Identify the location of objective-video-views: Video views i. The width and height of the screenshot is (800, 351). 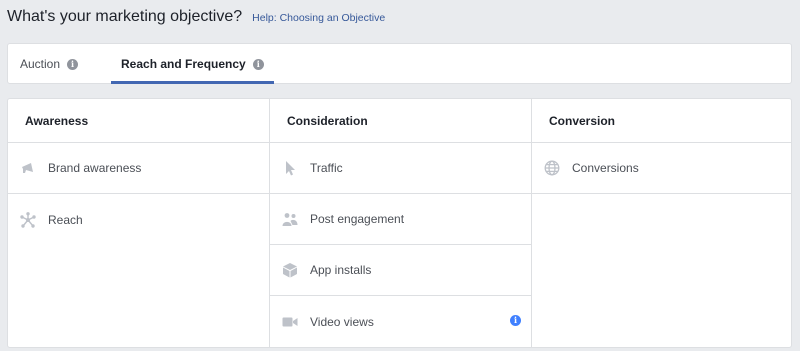
(400, 321).